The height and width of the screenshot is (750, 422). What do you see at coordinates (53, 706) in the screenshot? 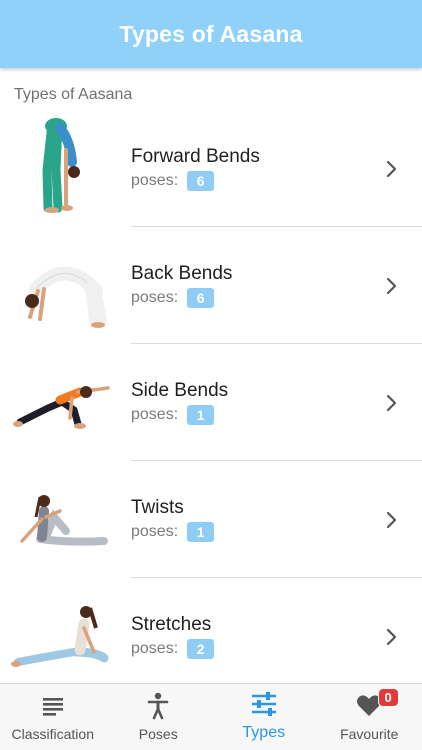
I see `list-icon` at bounding box center [53, 706].